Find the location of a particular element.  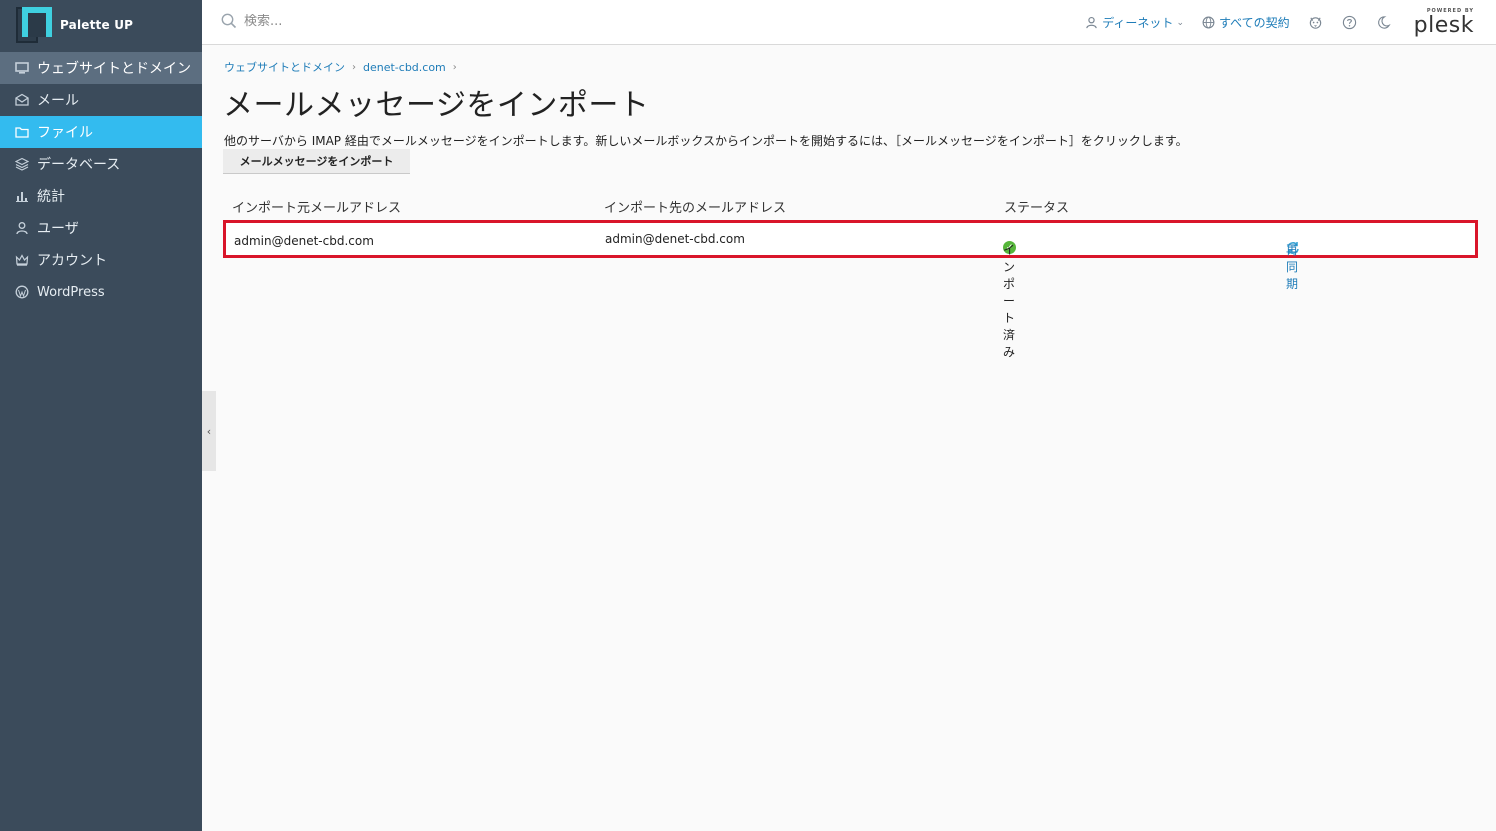

page-title: メールメッセージをインポート is located at coordinates (436, 105).